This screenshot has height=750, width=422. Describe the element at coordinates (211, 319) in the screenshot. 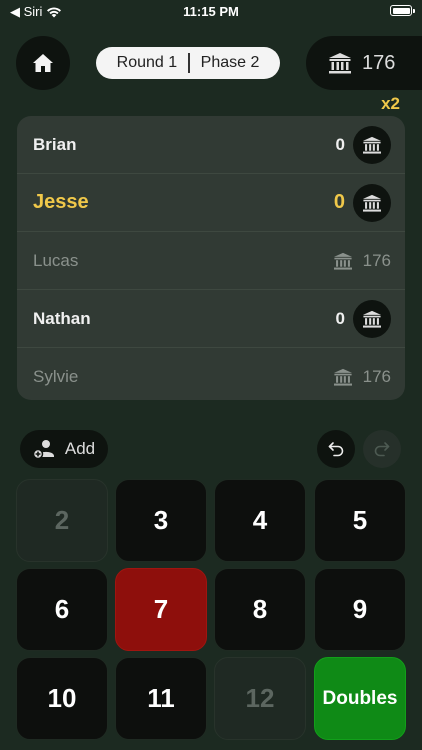

I see `player-row-nathan: Nathan 0` at that location.